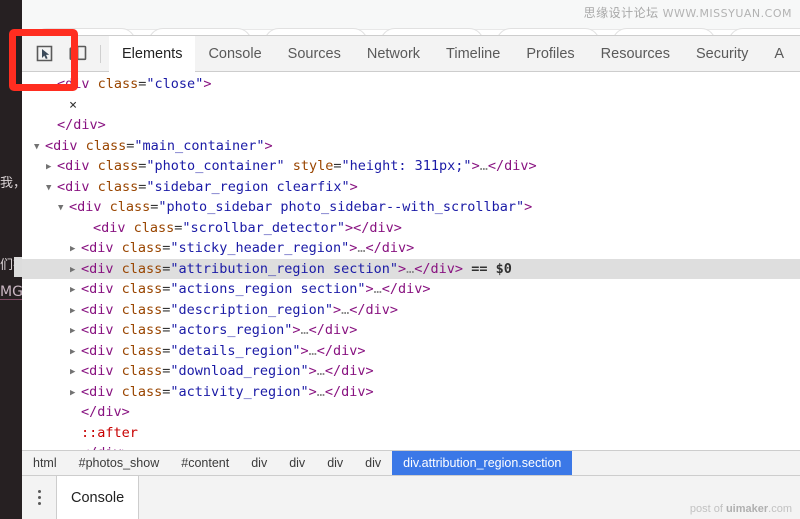 The width and height of the screenshot is (800, 519). Describe the element at coordinates (411, 330) in the screenshot. I see `dom-node: <div class="actors_region">…</div>` at that location.